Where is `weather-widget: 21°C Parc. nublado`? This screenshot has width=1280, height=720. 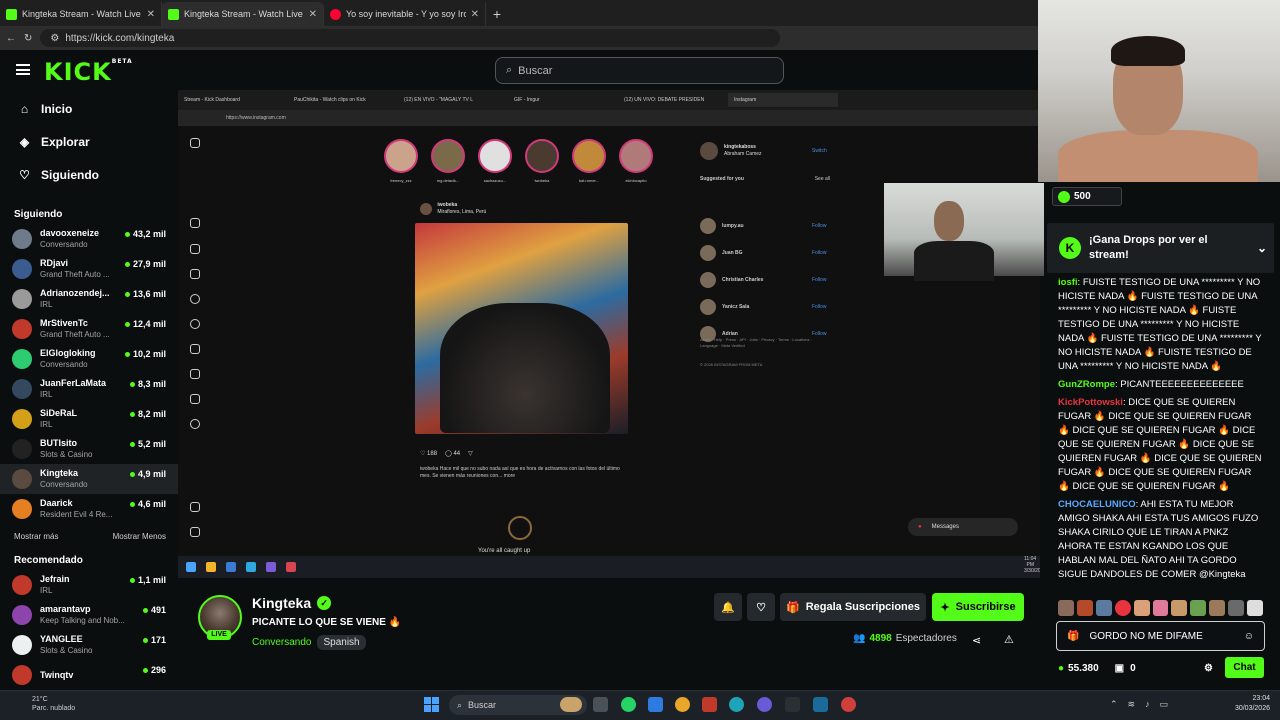
weather-widget: 21°C Parc. nublado is located at coordinates (53, 704).